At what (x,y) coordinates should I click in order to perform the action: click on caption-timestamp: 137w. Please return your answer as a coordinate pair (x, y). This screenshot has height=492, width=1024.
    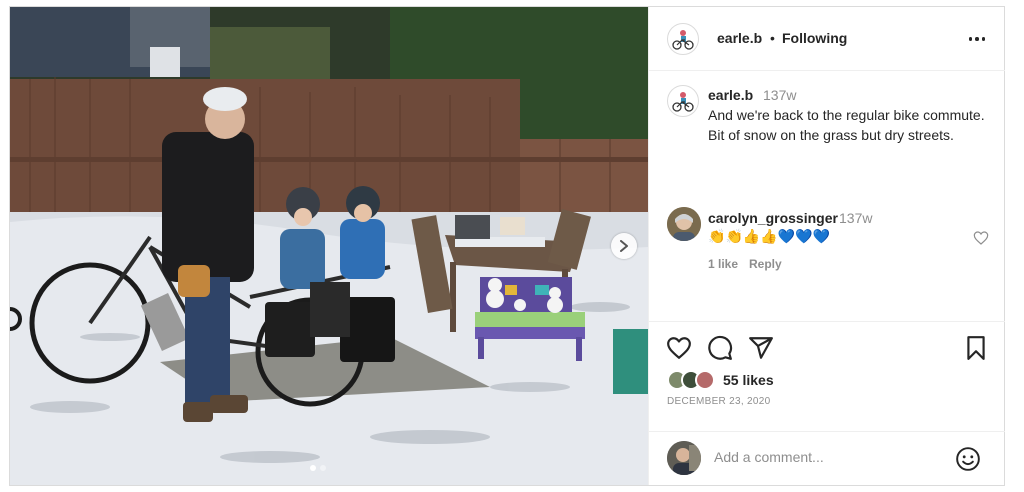
    Looking at the image, I should click on (779, 95).